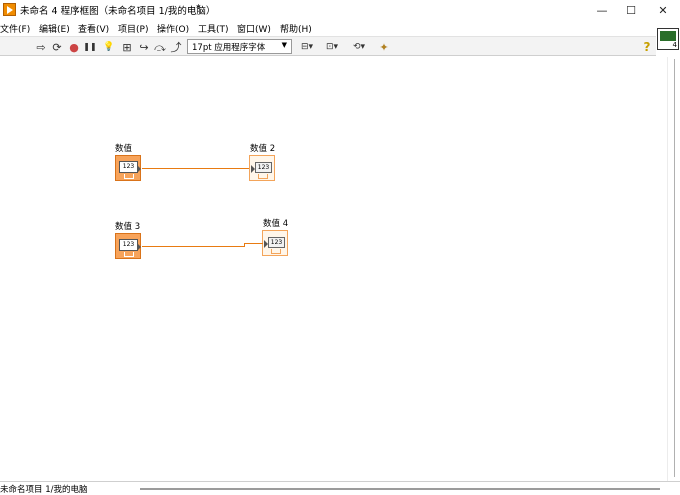 This screenshot has width=680, height=495. What do you see at coordinates (90, 47) in the screenshot?
I see `pause-icon: ❚❚` at bounding box center [90, 47].